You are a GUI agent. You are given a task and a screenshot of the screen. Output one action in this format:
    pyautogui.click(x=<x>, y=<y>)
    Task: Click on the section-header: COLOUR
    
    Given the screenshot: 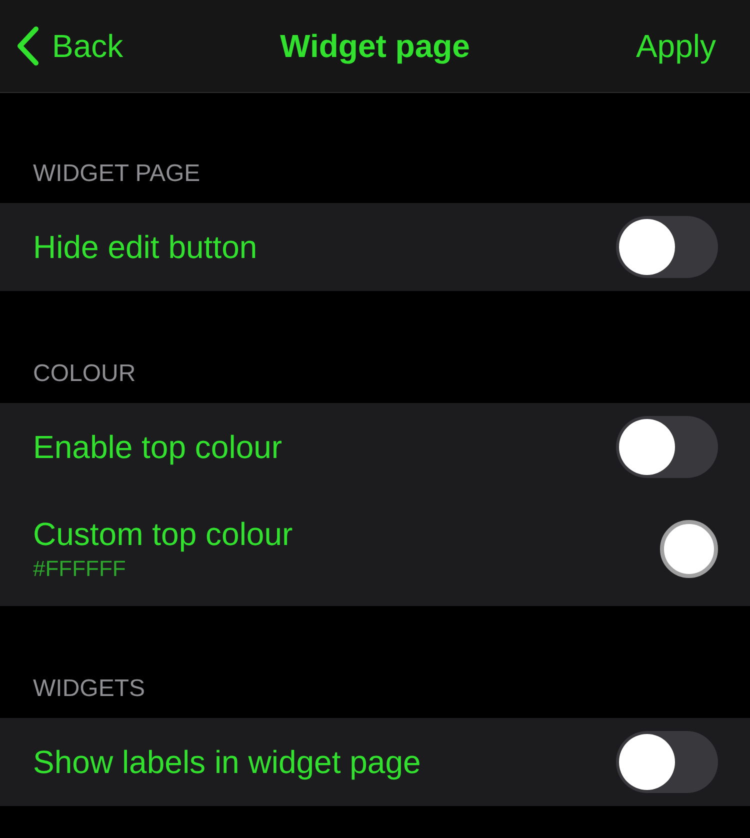 What is the action you would take?
    pyautogui.click(x=84, y=374)
    